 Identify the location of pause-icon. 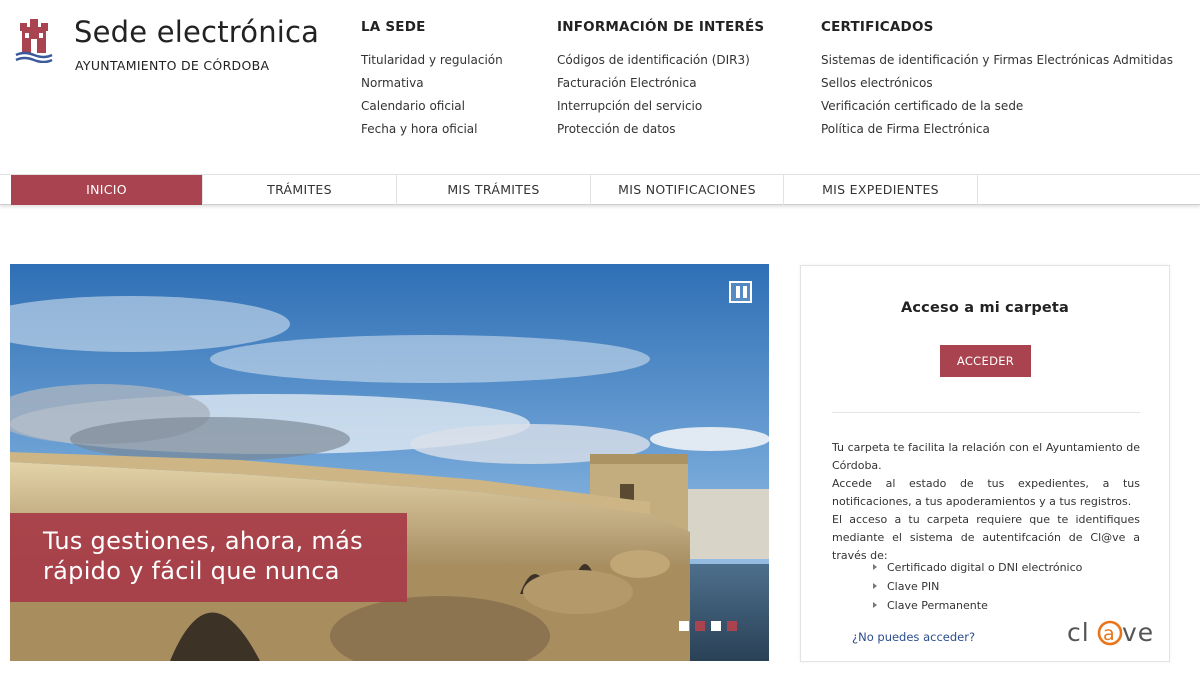
(738, 292).